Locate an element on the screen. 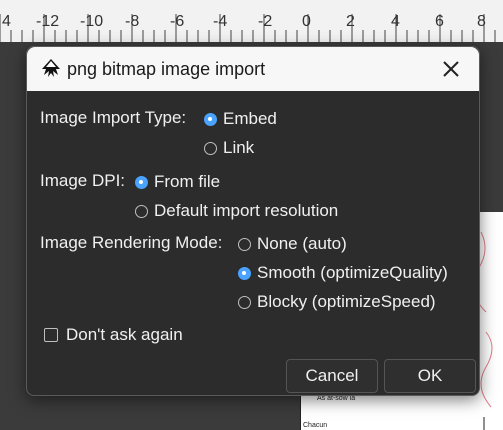 The width and height of the screenshot is (503, 430). ruler-label: -4 is located at coordinates (220, 21).